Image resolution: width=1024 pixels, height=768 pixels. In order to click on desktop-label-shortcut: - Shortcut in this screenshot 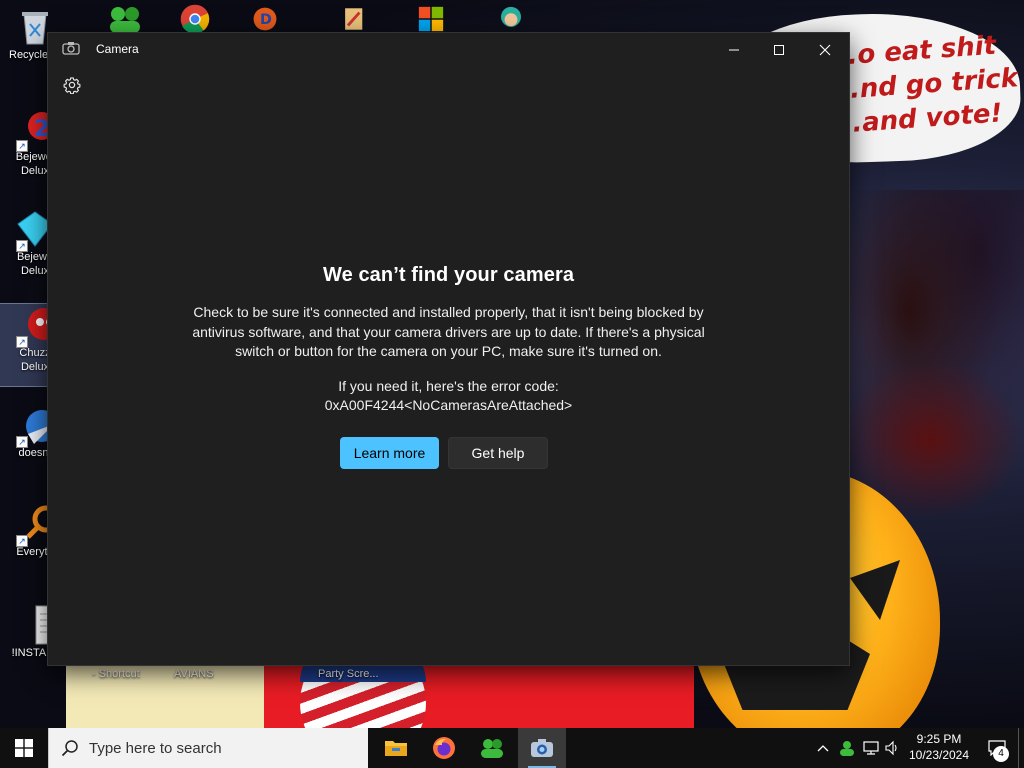, I will do `click(116, 674)`.